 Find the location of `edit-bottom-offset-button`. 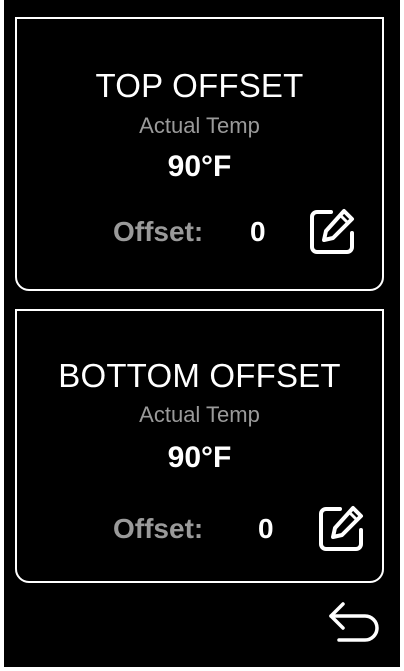

edit-bottom-offset-button is located at coordinates (341, 528).